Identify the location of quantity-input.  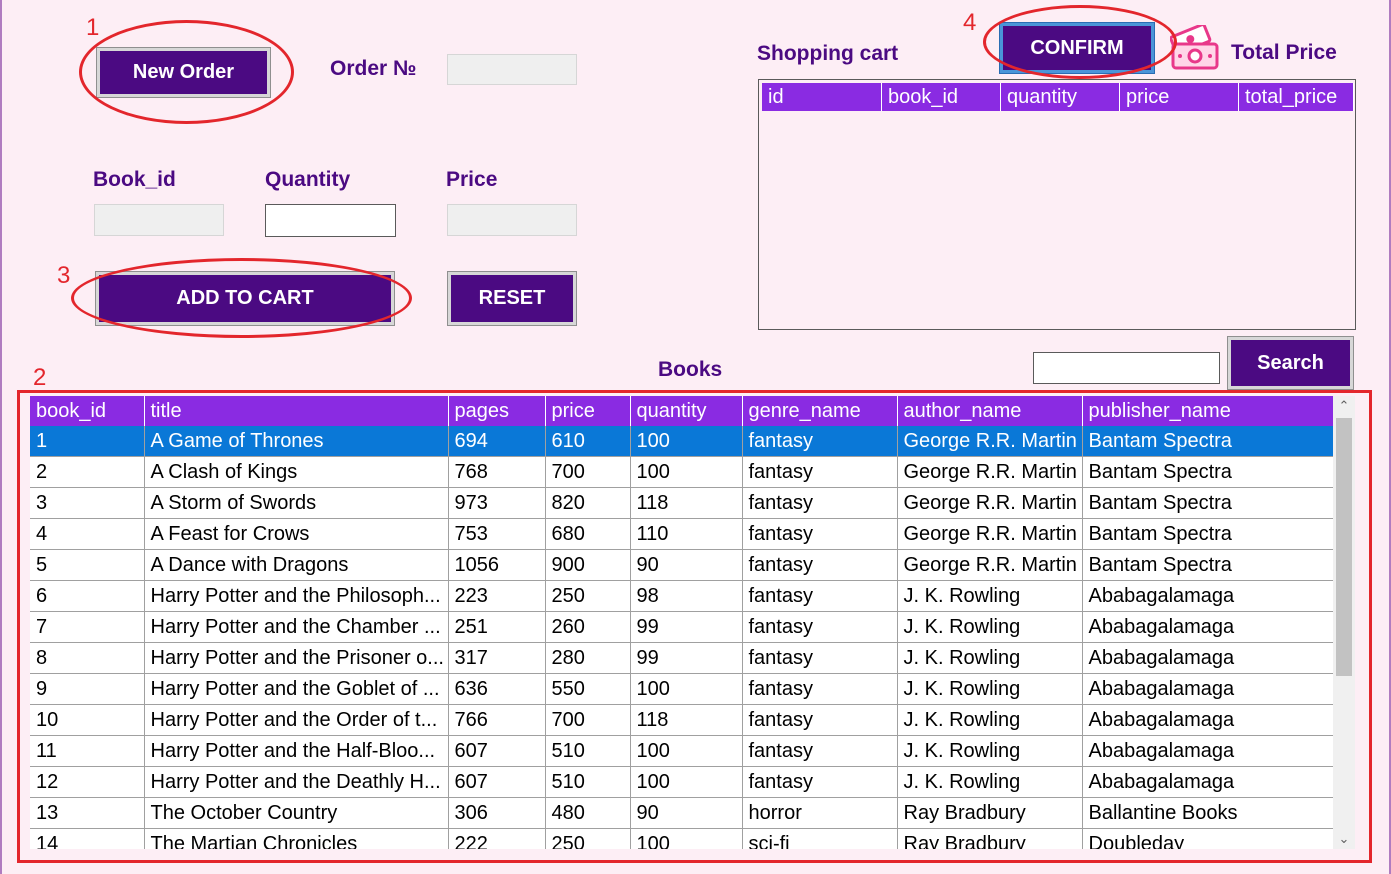
(330, 220).